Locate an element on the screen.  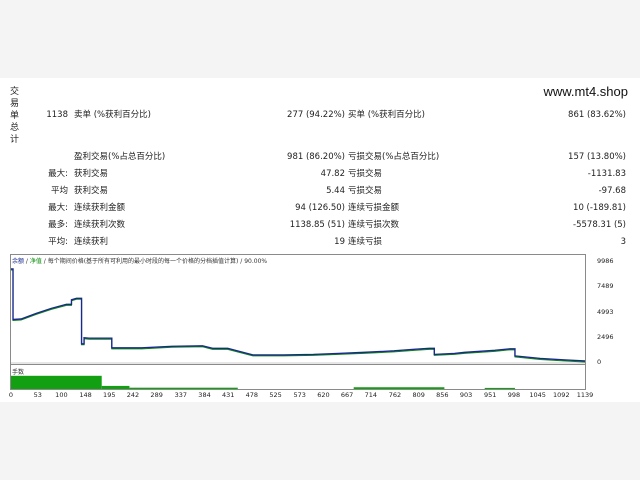
x-tick-label: 762 is located at coordinates (395, 395).